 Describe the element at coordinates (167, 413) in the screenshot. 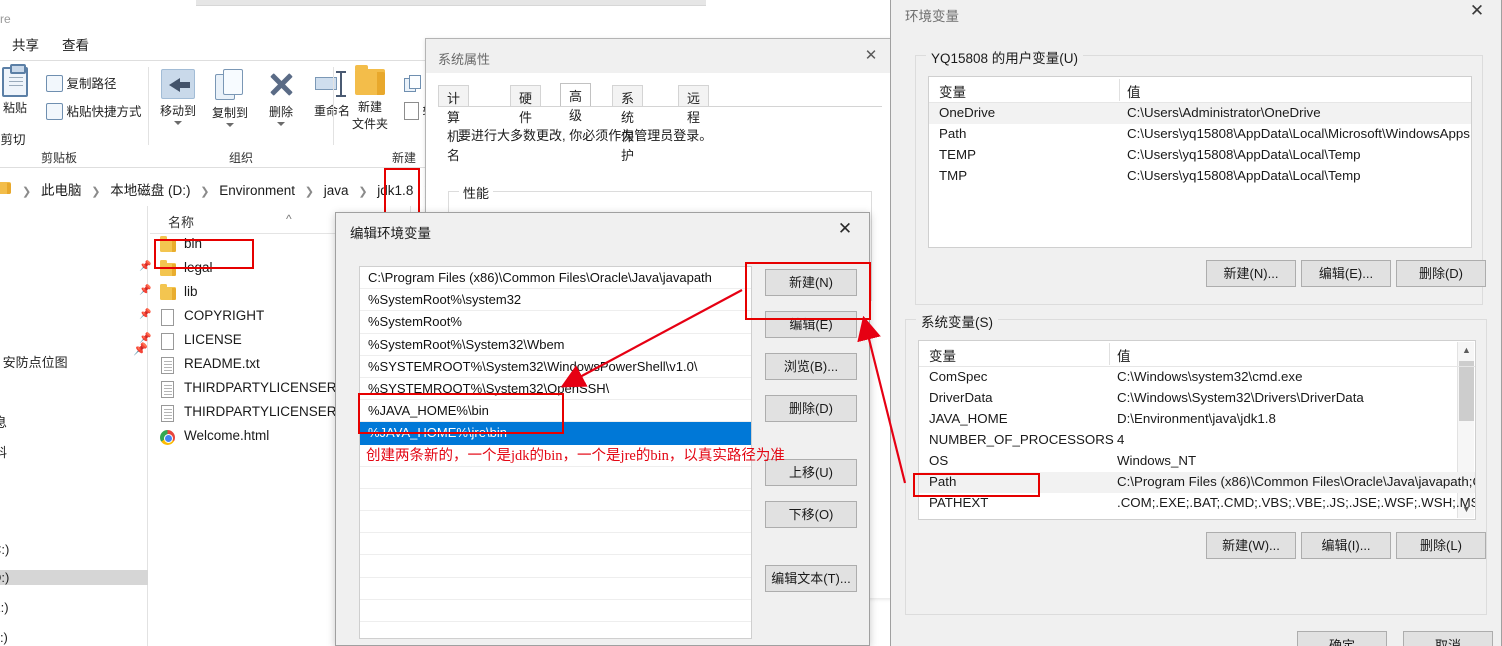

I see `text-file-icon` at that location.